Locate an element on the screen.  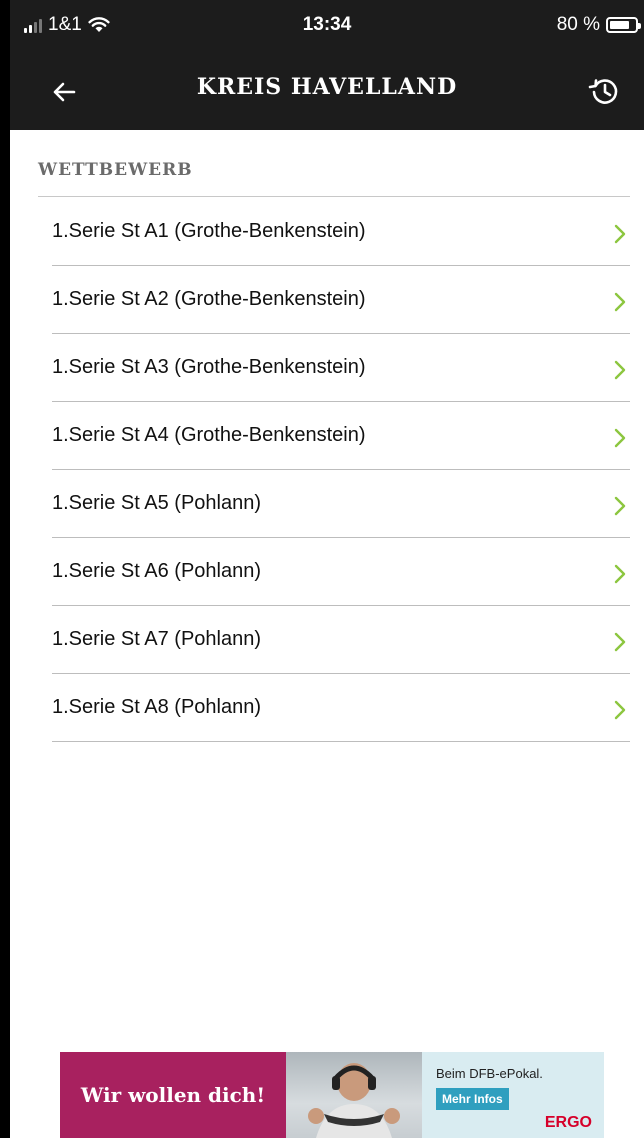
status-right: 80 % is located at coordinates (598, 25).